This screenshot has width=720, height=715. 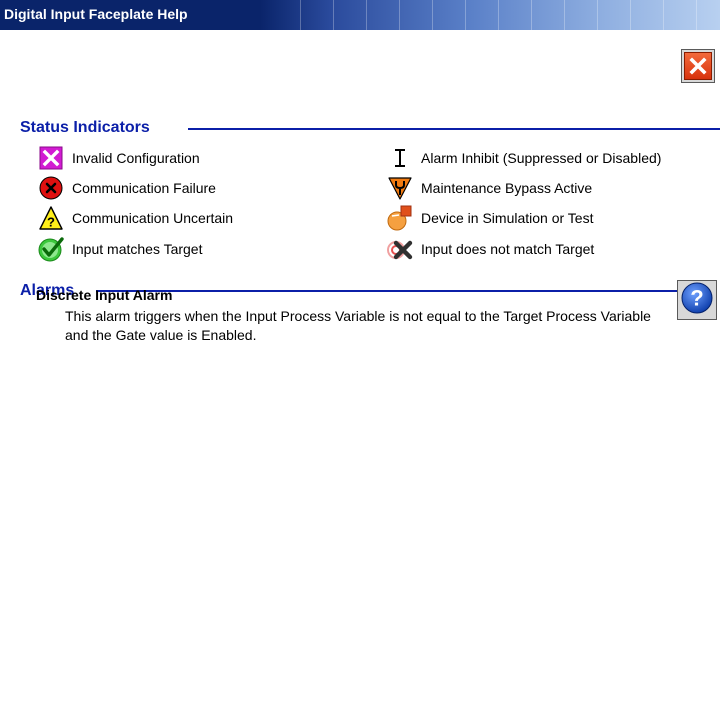 I want to click on window-title: Digital Input Faceplate Help, so click(x=96, y=14).